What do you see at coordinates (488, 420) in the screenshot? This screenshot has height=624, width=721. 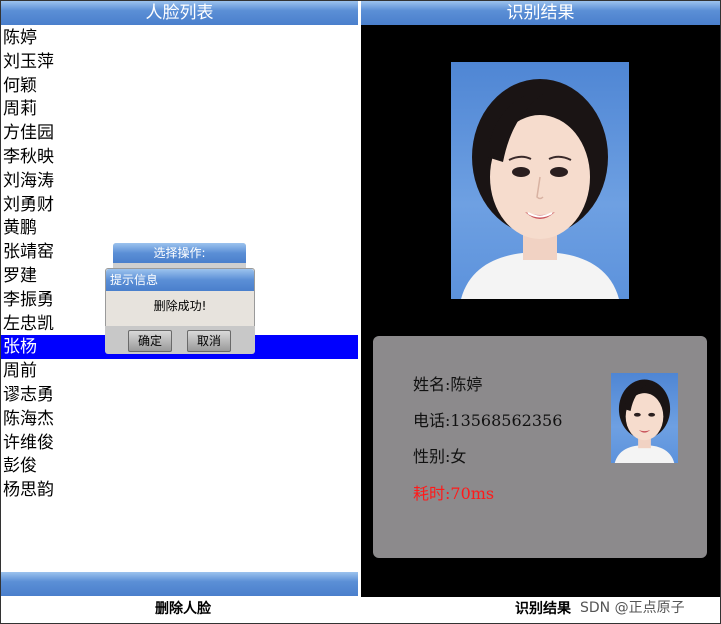 I see `result-phone: 电话:13568562356` at bounding box center [488, 420].